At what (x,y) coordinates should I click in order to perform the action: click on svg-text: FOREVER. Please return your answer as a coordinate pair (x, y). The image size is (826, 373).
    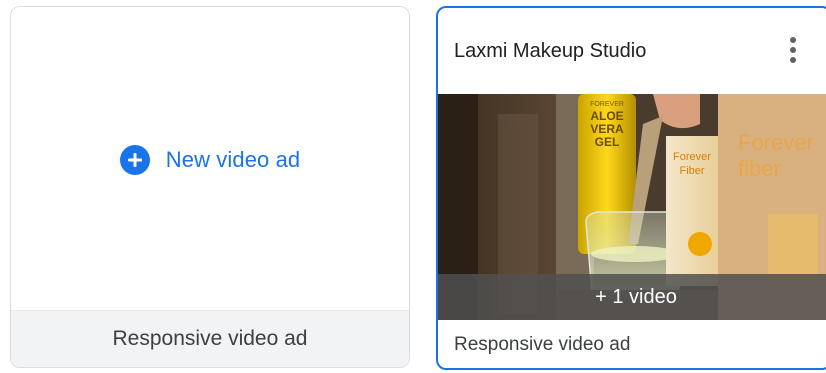
    Looking at the image, I should click on (607, 104).